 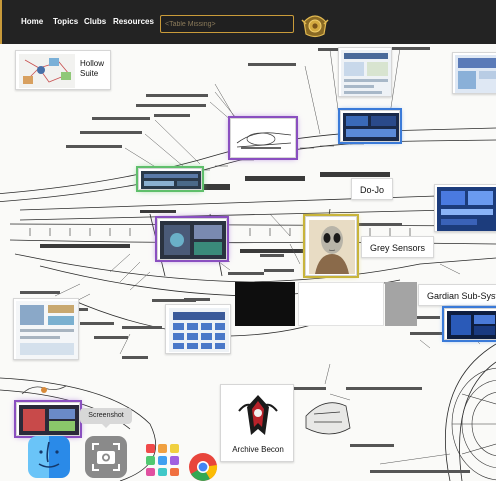 I want to click on dojo-card: Do-Jo, so click(x=372, y=189).